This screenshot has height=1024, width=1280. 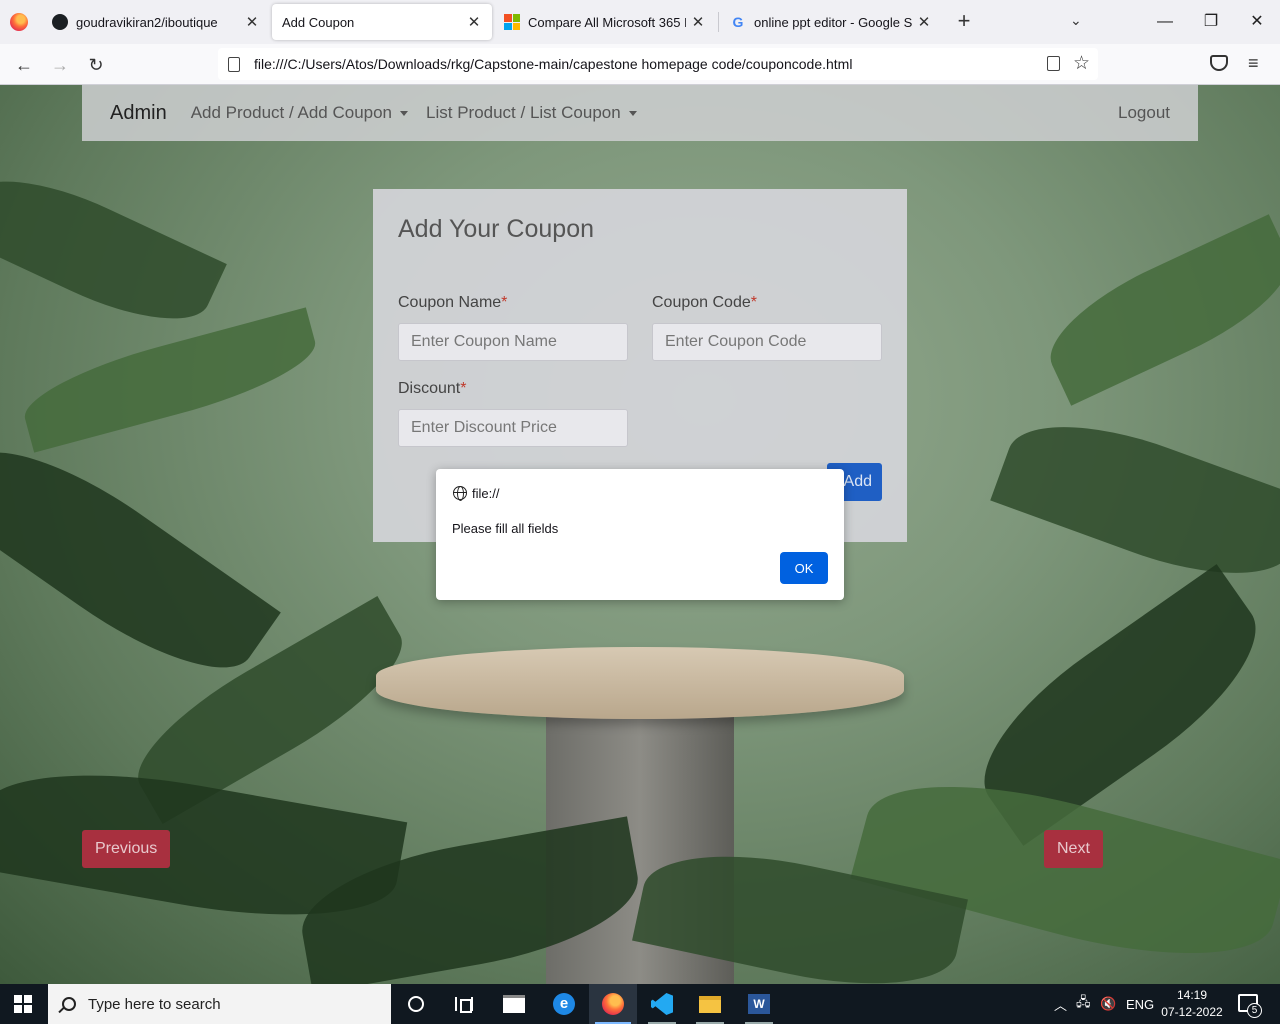 What do you see at coordinates (138, 113) in the screenshot?
I see `navbar-brand: Admin` at bounding box center [138, 113].